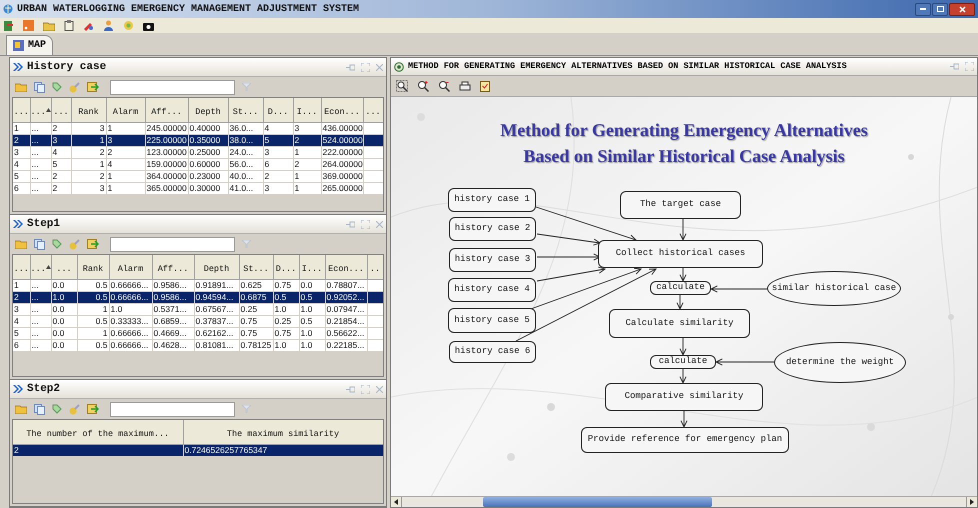  Describe the element at coordinates (679, 323) in the screenshot. I see `flow-node: Calculate similarity` at that location.